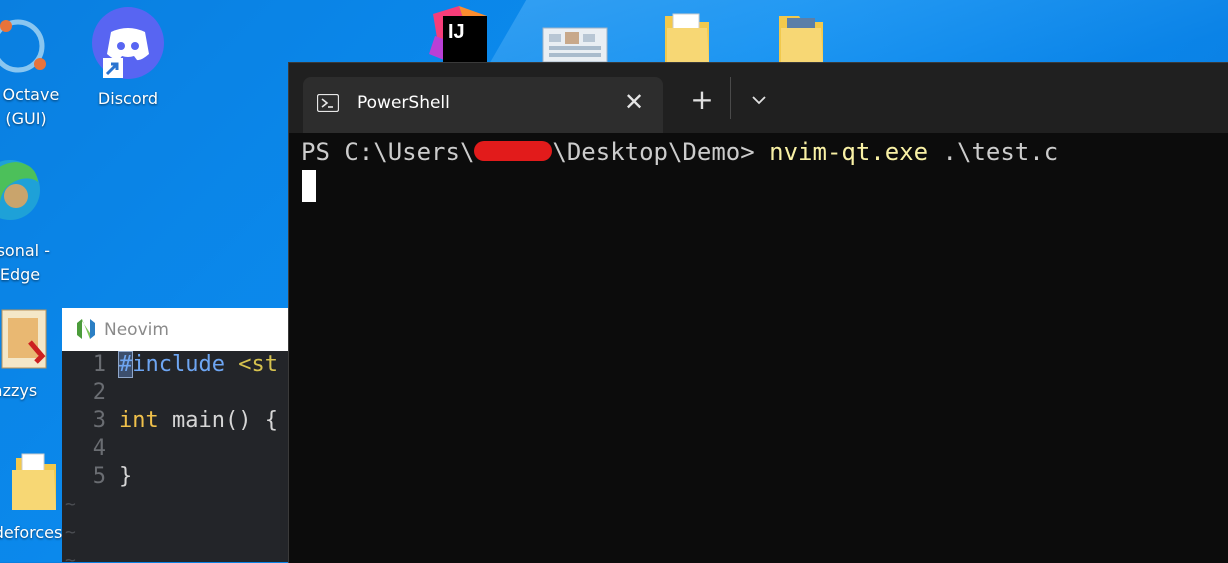  I want to click on desktop-icon-label: Discord, so click(128, 98).